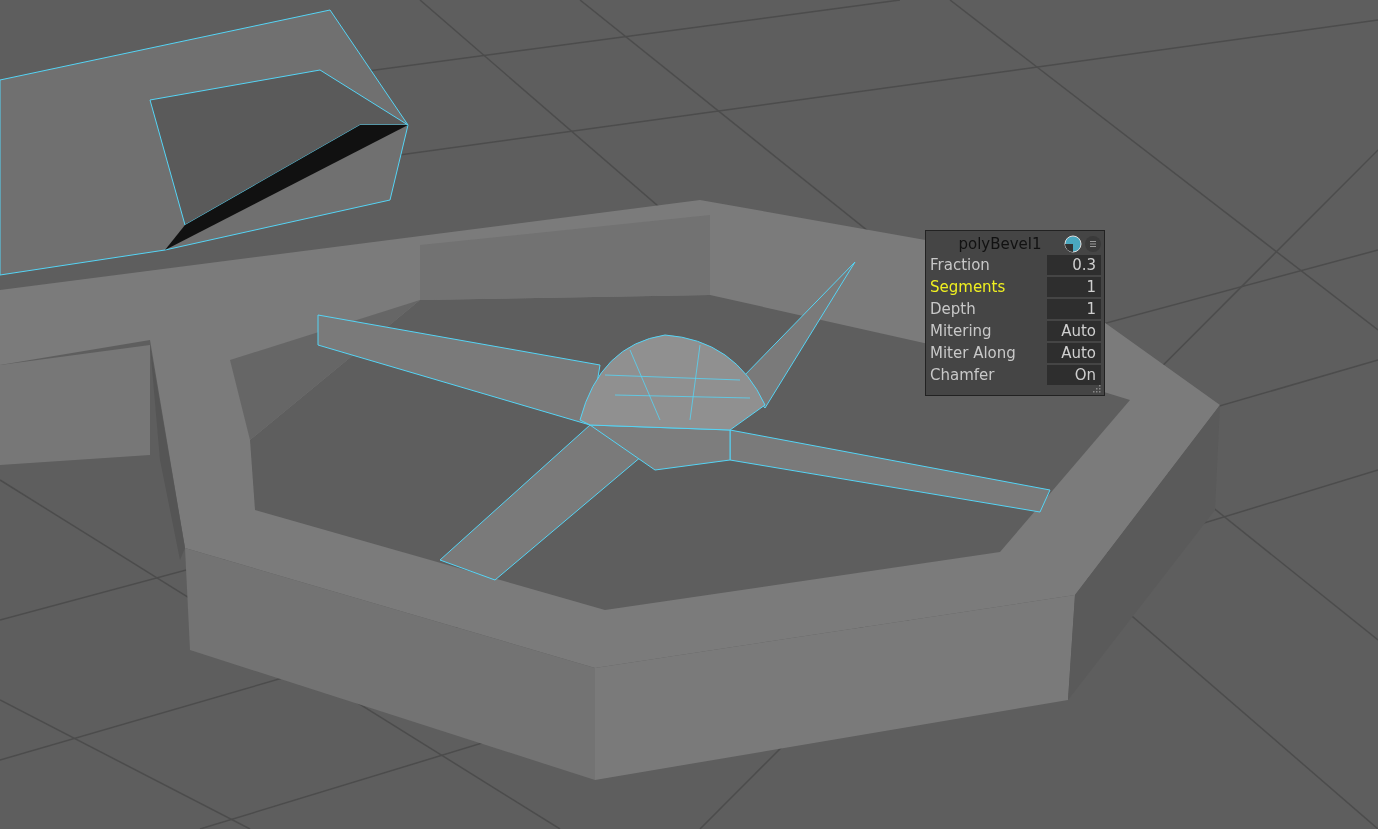 The image size is (1378, 829). Describe the element at coordinates (962, 375) in the screenshot. I see `attribute-label: Chamfer` at that location.